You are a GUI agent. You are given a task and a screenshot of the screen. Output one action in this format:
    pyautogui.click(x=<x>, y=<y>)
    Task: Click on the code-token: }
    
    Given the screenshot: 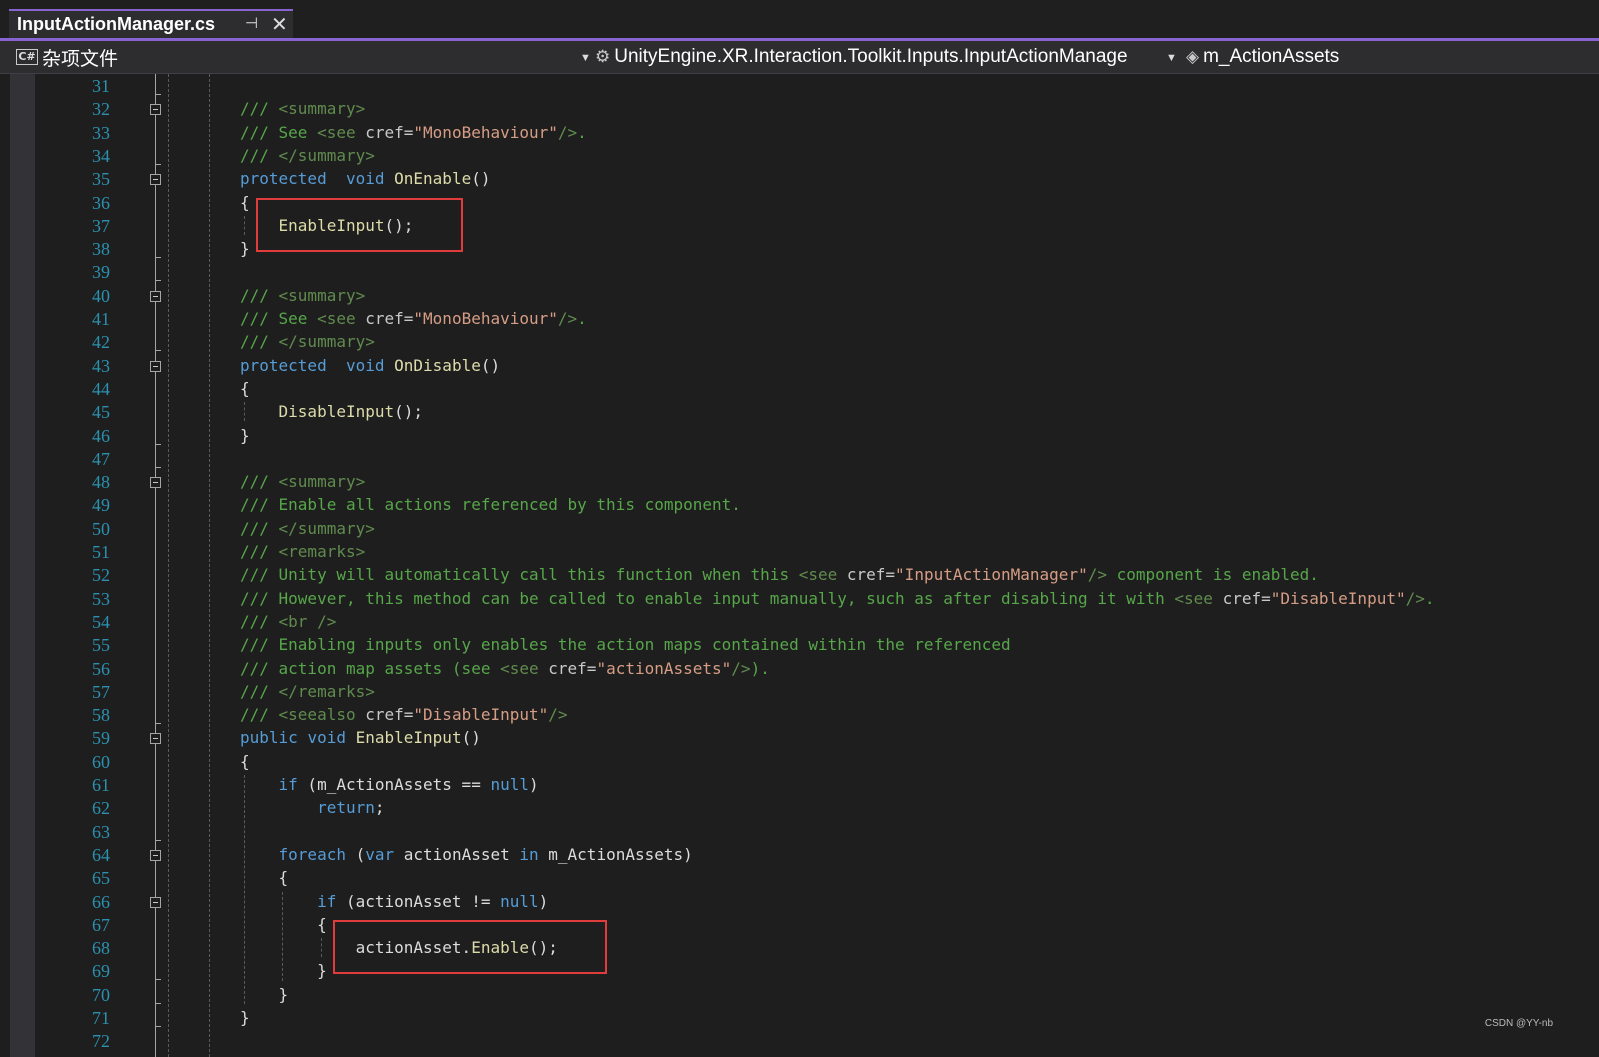 What is the action you would take?
    pyautogui.click(x=245, y=435)
    